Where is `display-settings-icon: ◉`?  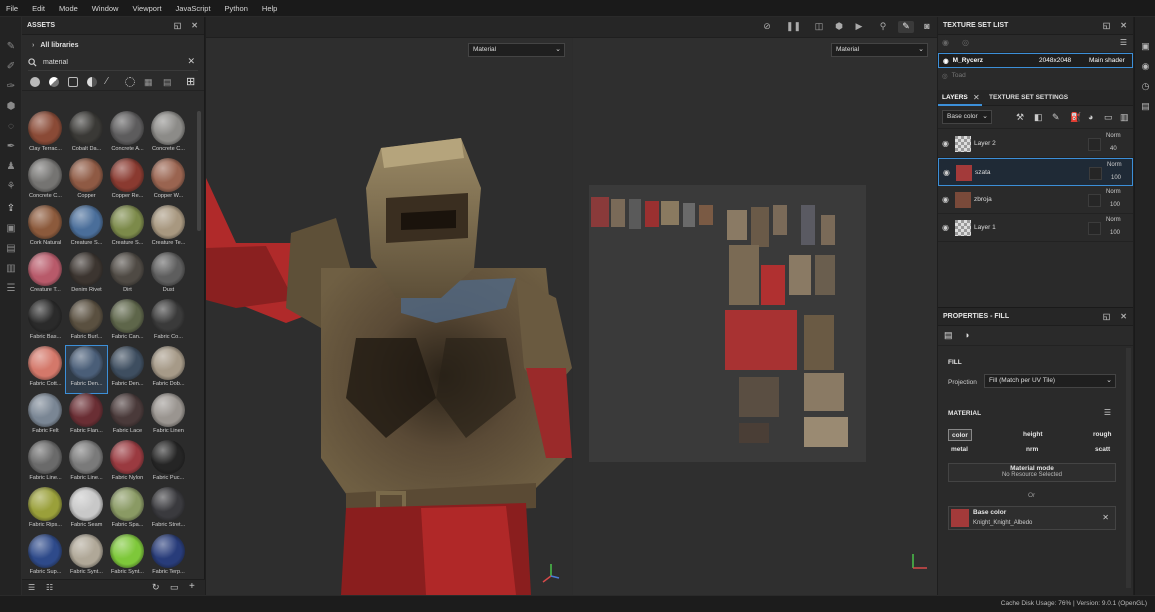 display-settings-icon: ◉ is located at coordinates (1145, 66).